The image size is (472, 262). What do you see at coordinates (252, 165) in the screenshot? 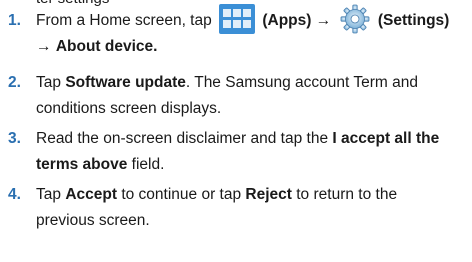
I see `step-line: terms above field.` at bounding box center [252, 165].